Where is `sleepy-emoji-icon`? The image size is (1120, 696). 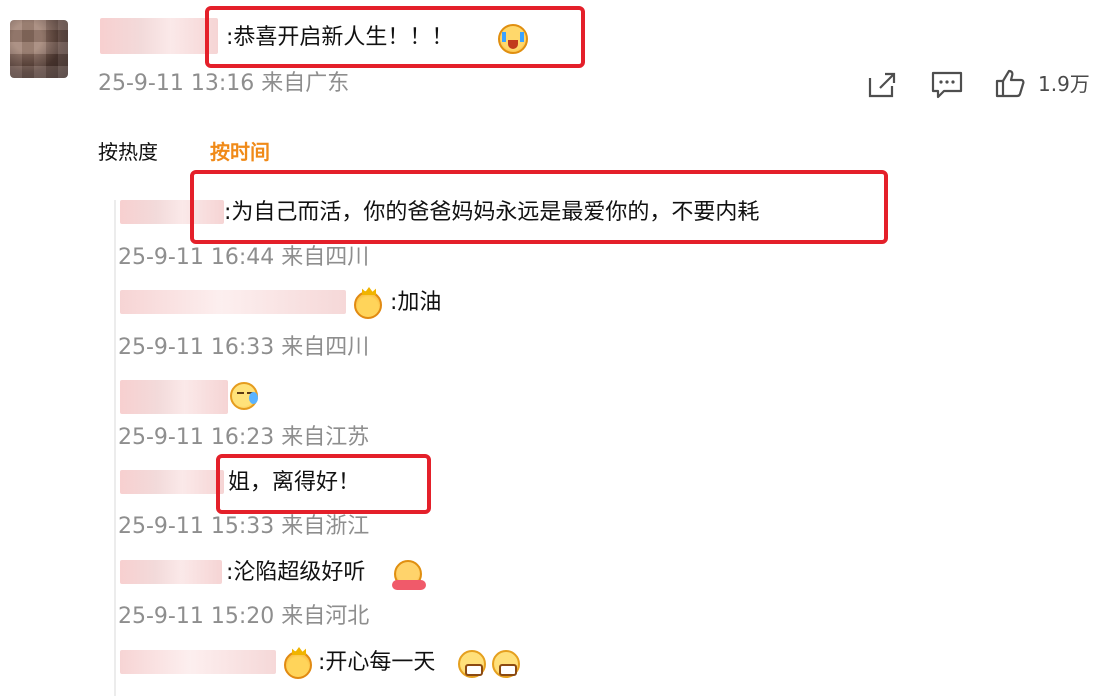
sleepy-emoji-icon is located at coordinates (244, 396).